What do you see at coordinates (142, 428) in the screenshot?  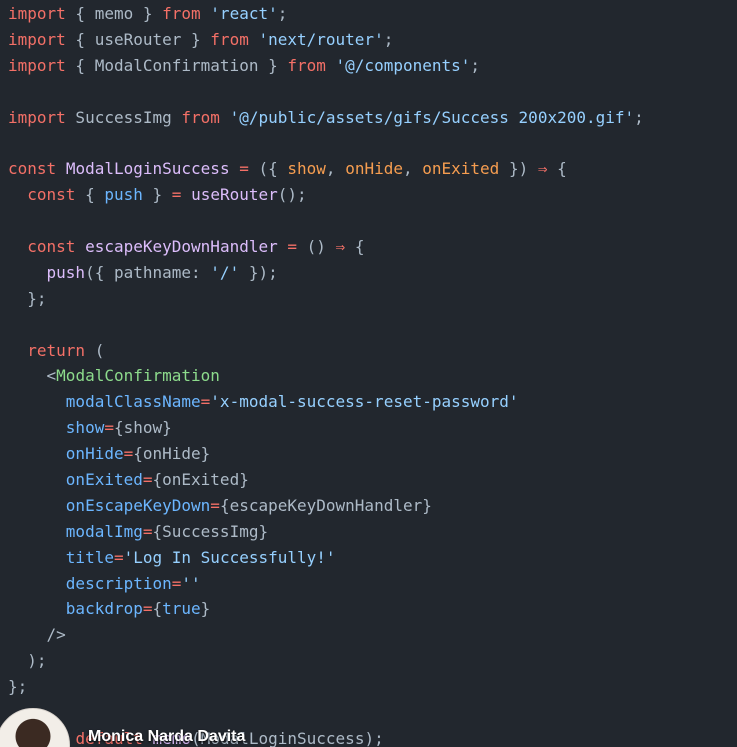 I see `code-token: {show}` at bounding box center [142, 428].